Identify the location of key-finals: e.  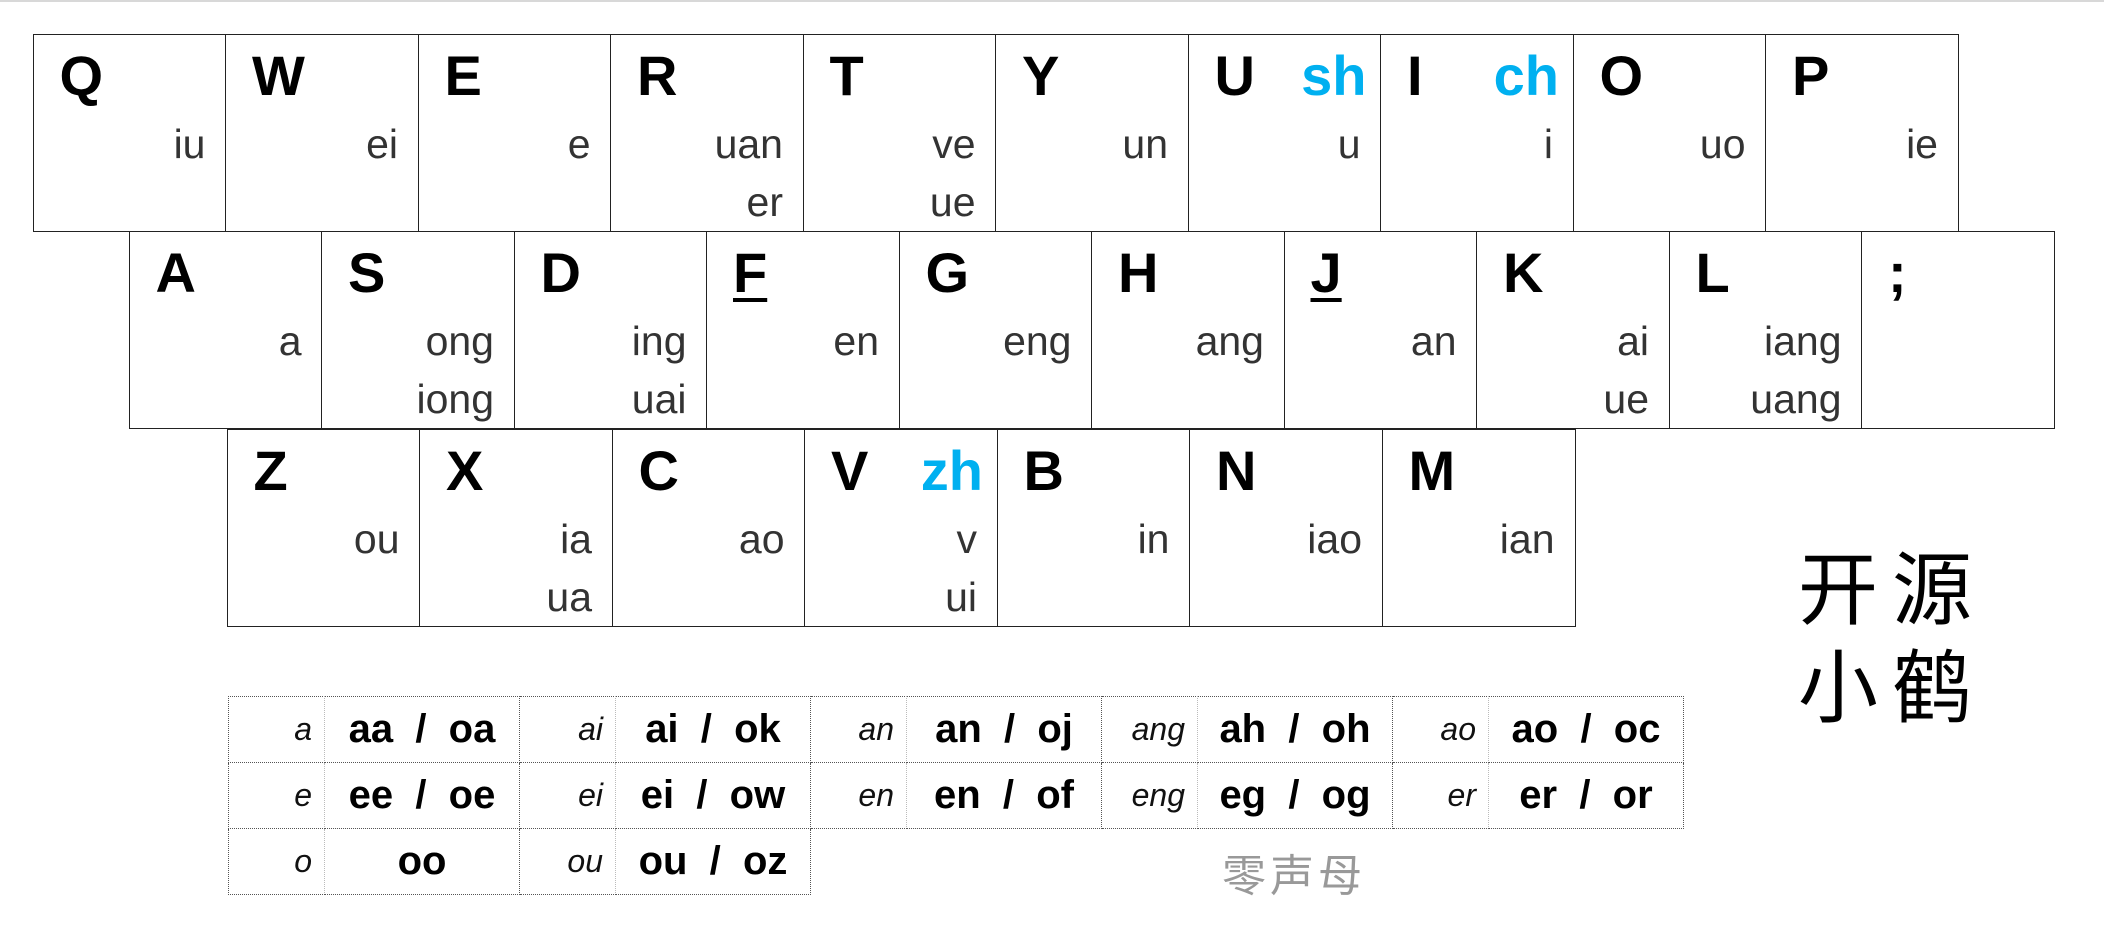
(579, 144).